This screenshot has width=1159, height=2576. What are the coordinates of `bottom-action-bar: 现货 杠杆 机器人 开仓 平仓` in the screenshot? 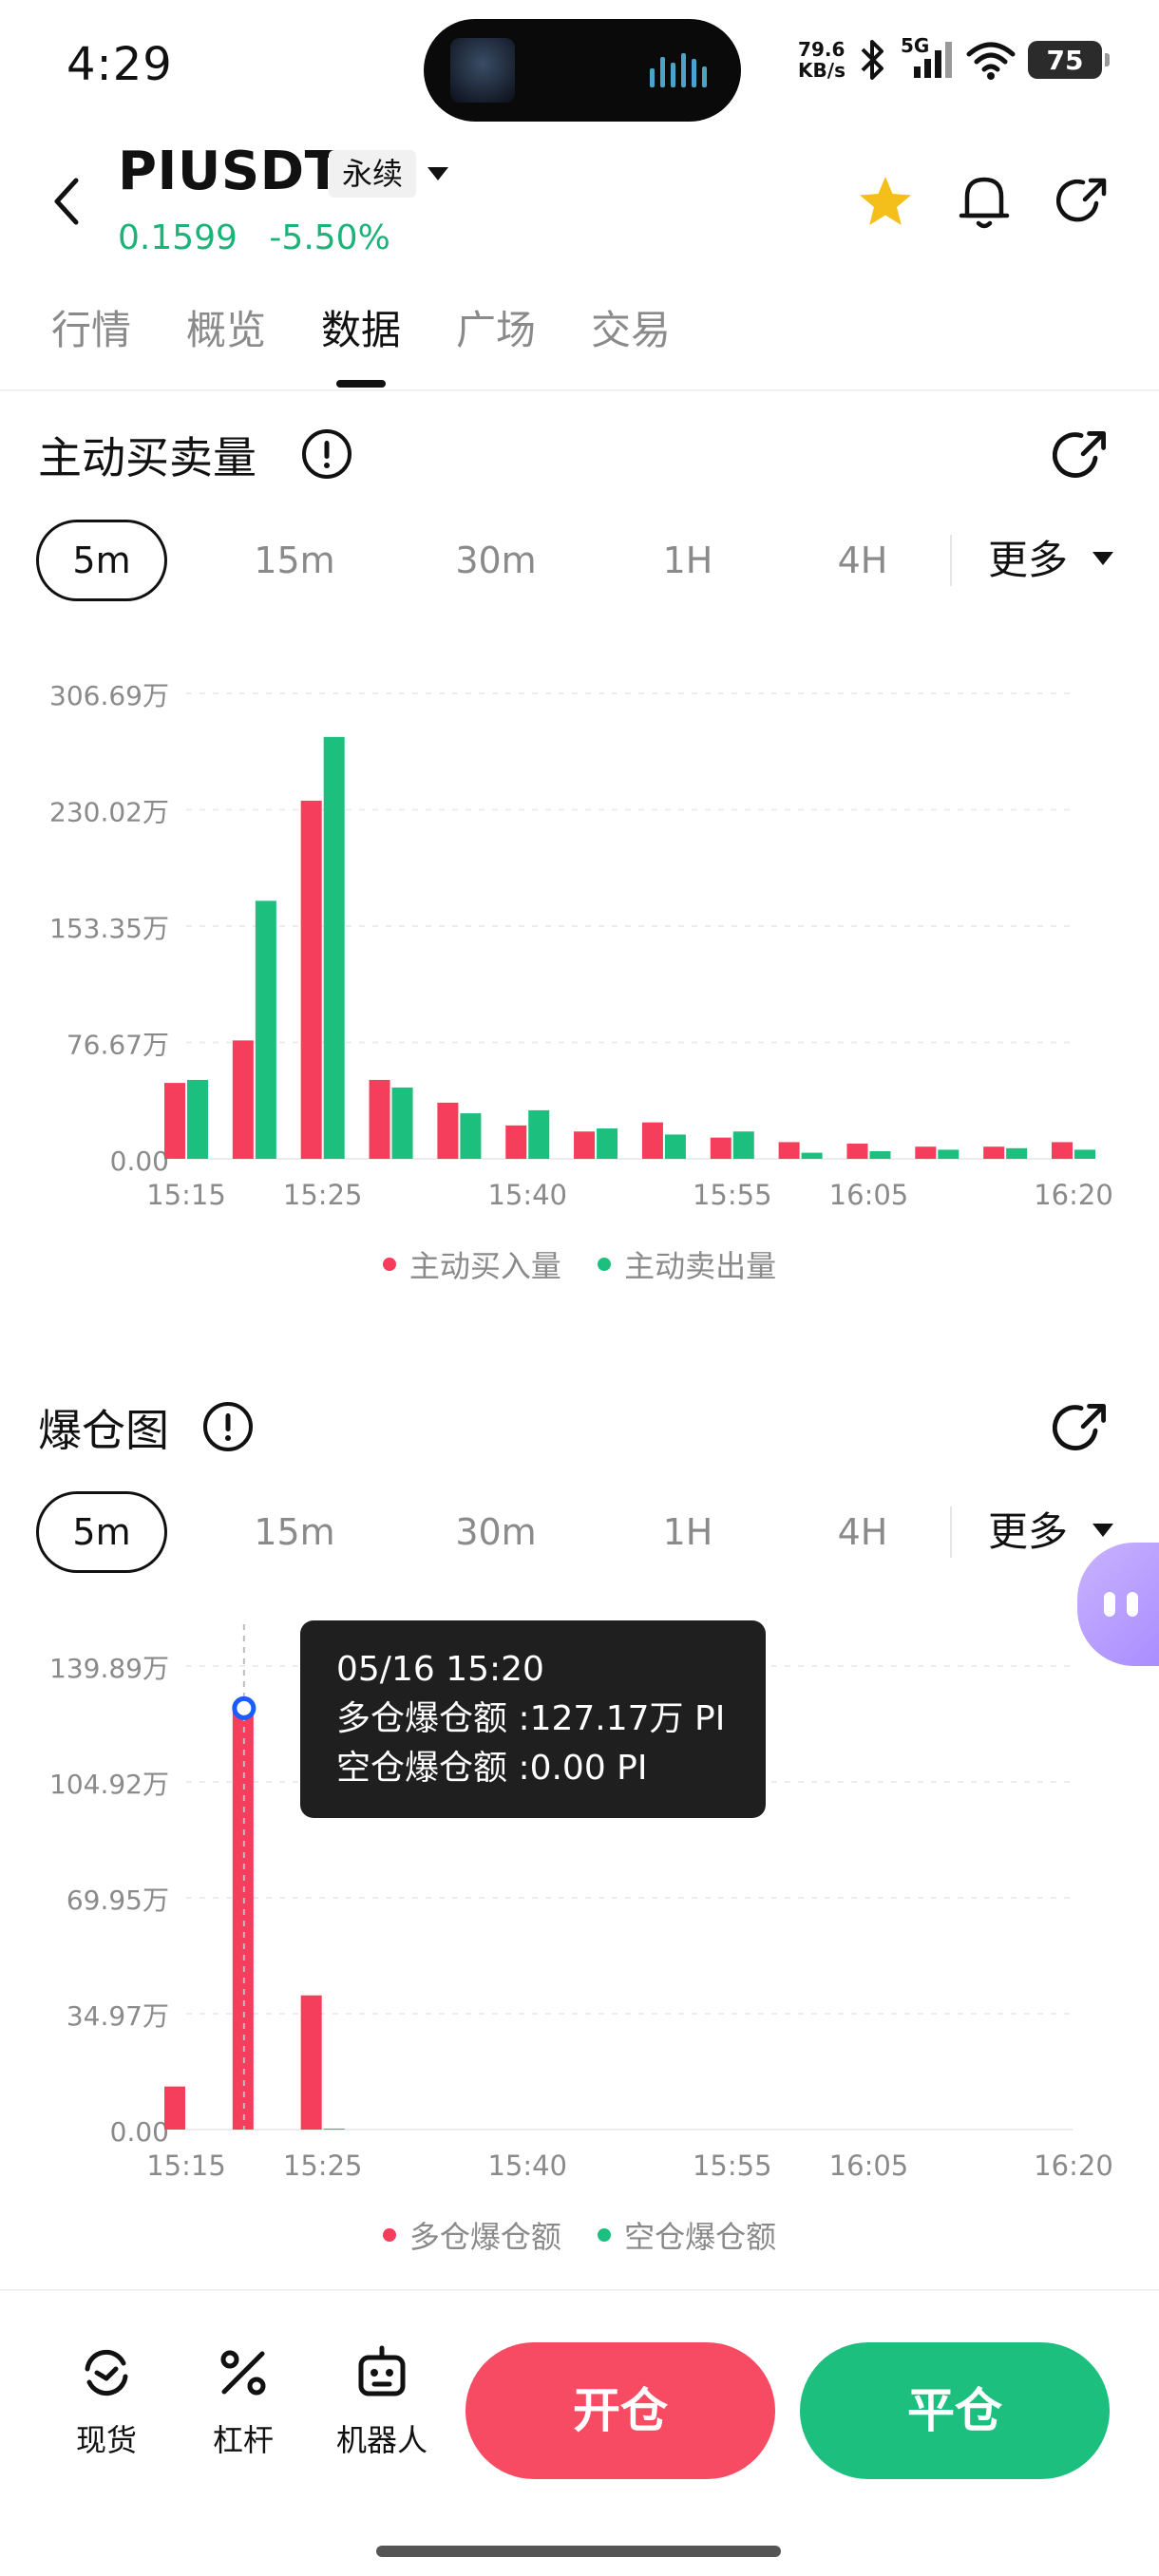 It's located at (579, 2384).